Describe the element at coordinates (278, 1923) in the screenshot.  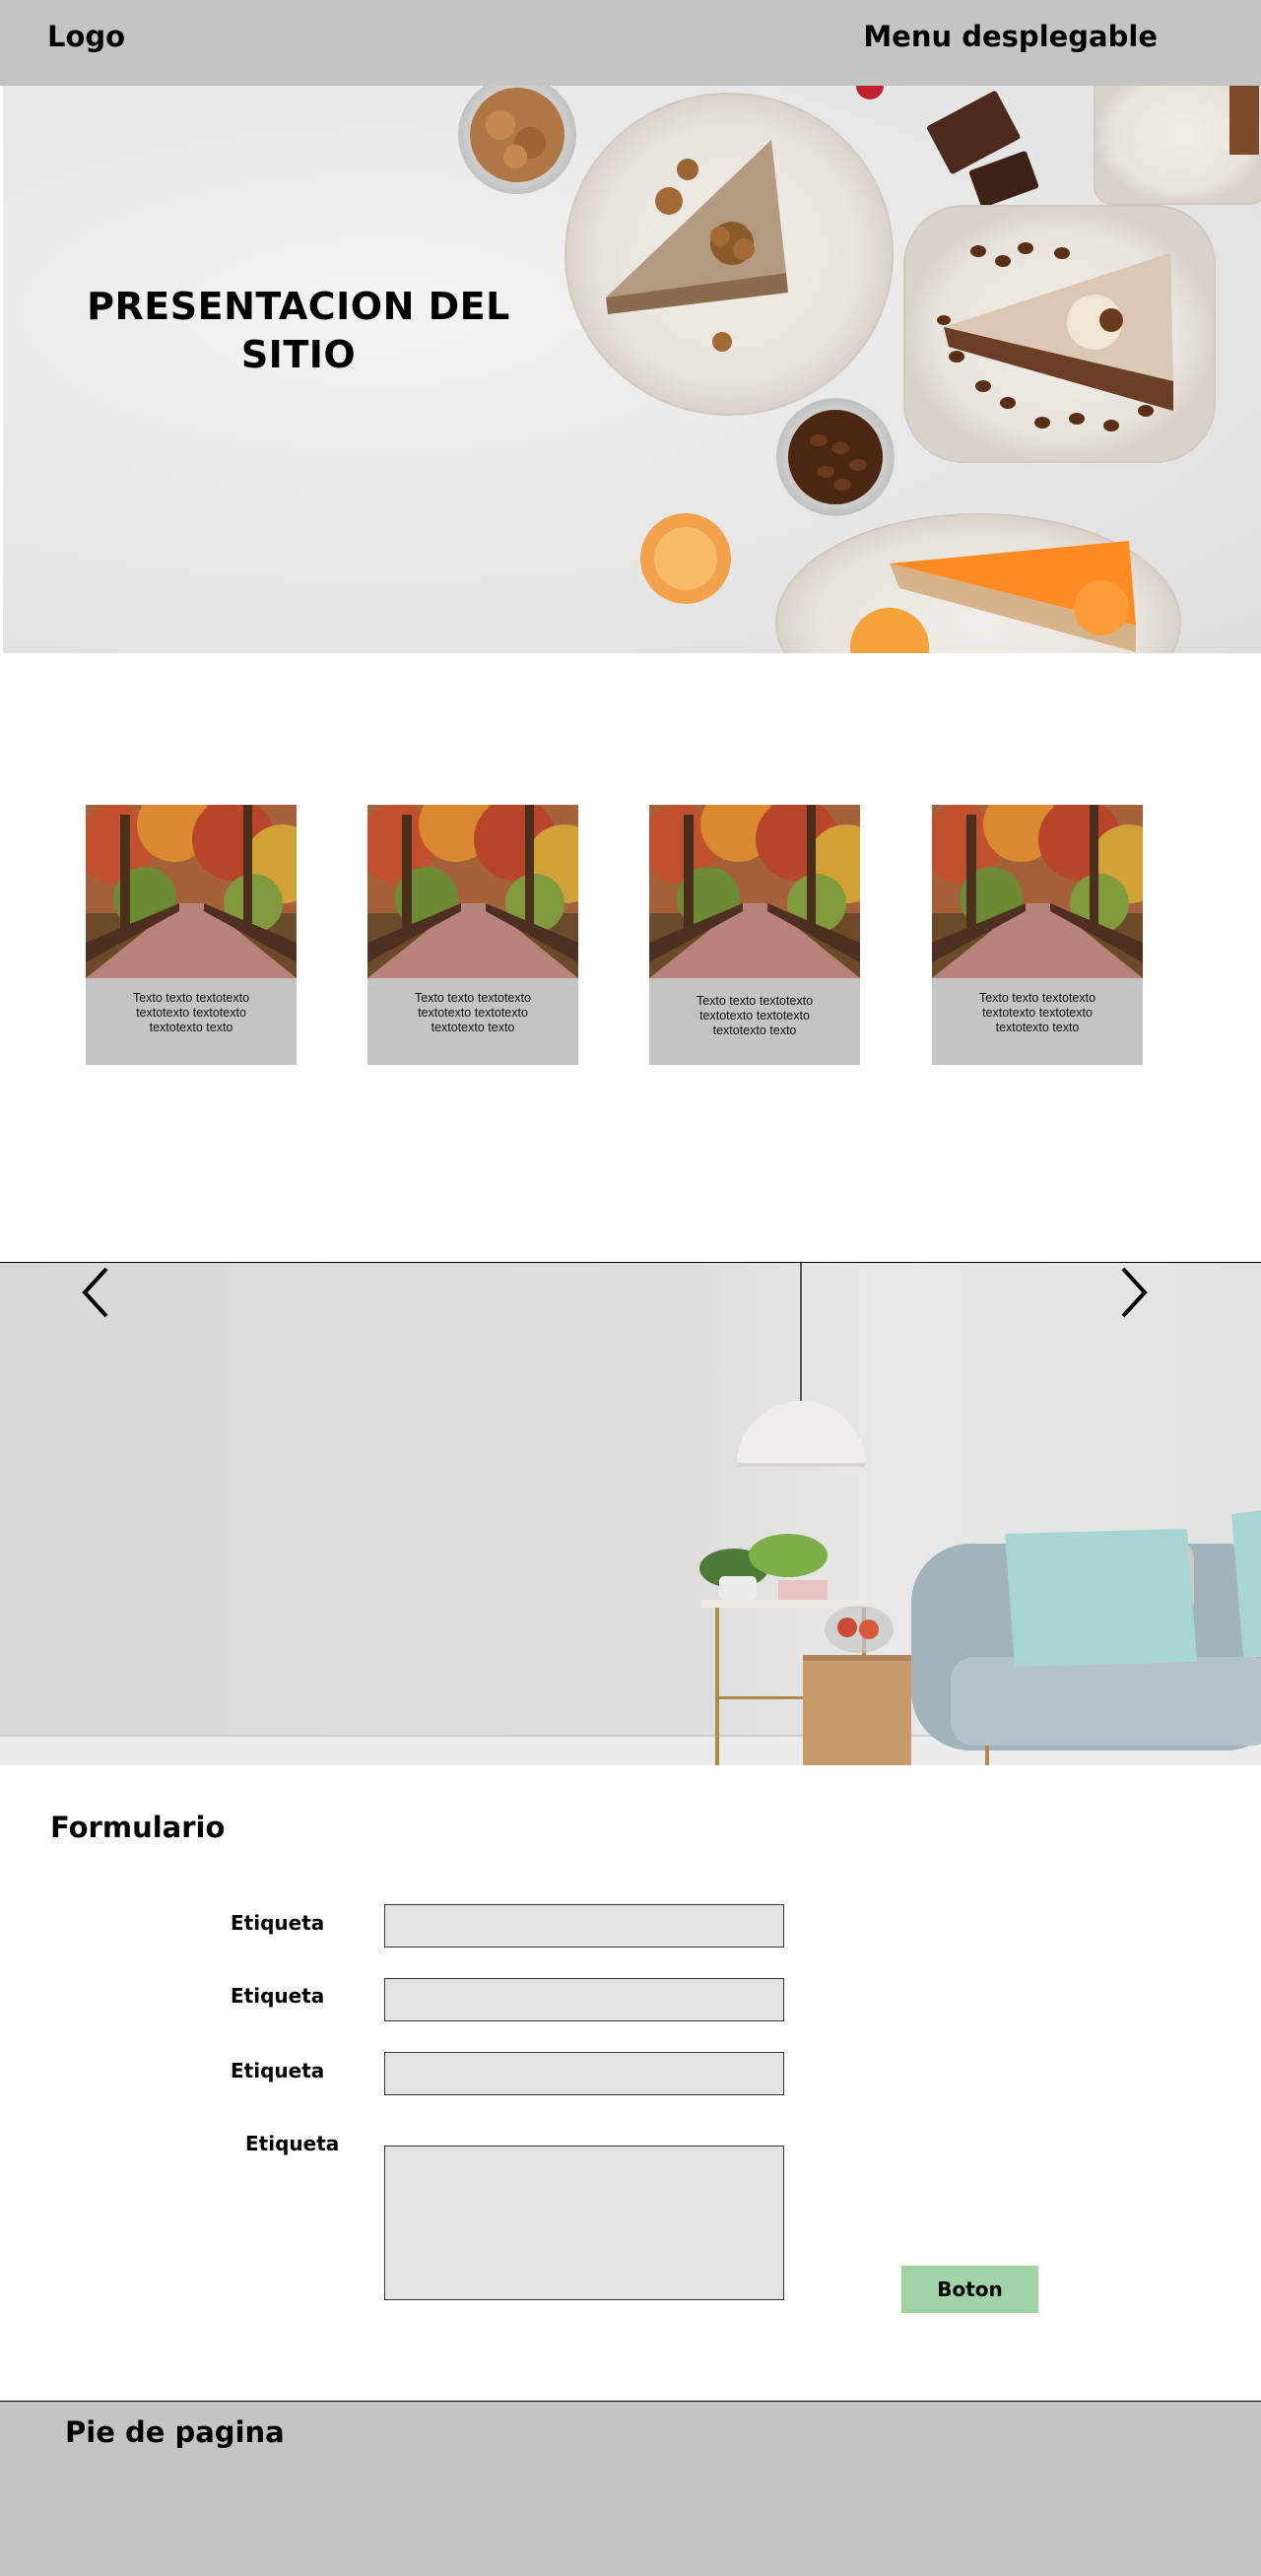
I see `field-label-1: Etiqueta` at that location.